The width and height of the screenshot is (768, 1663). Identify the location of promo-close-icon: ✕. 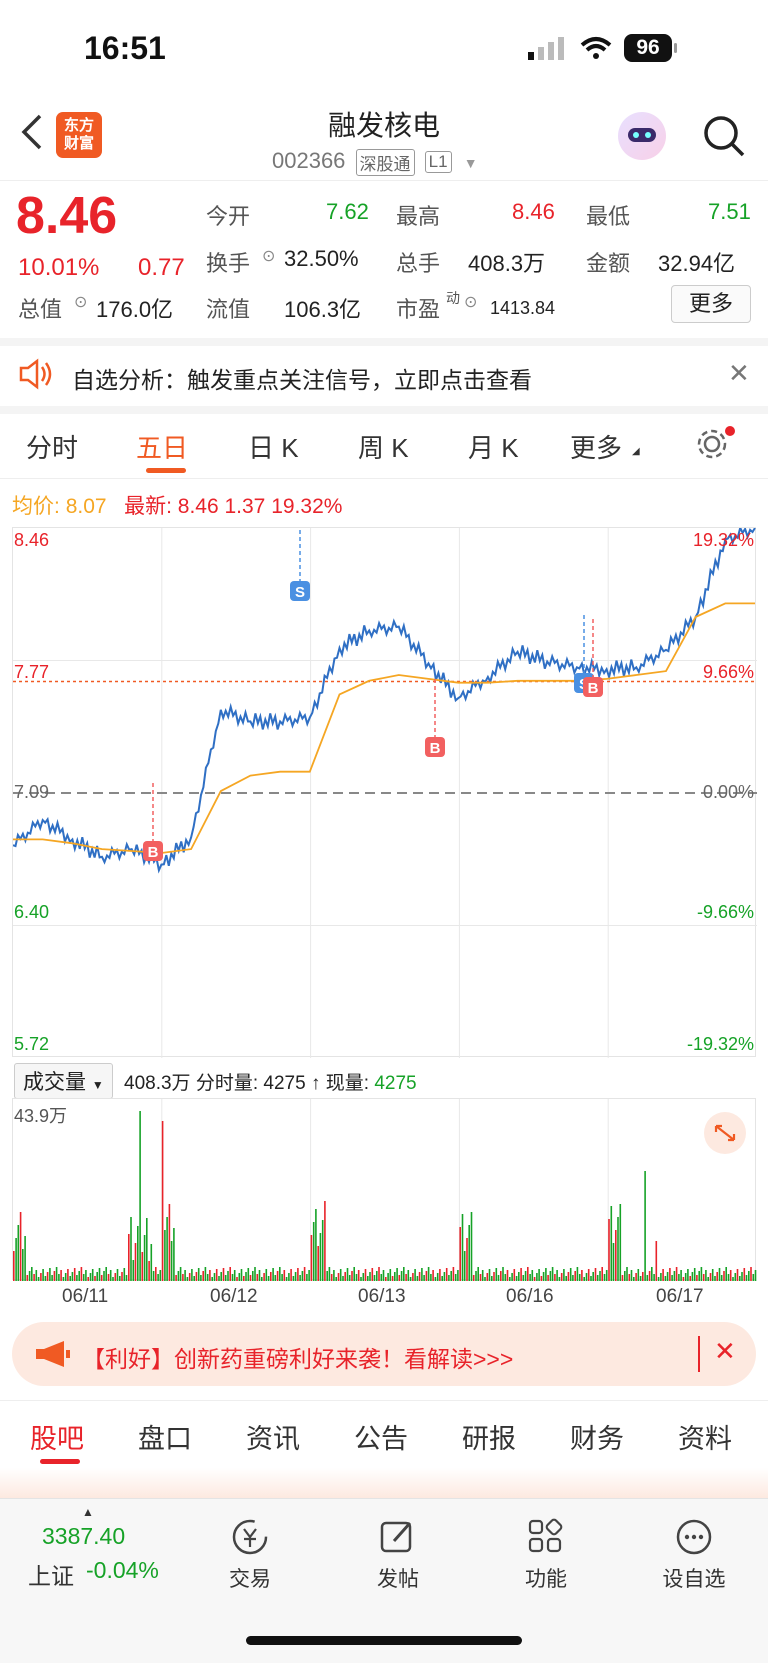
(725, 1351).